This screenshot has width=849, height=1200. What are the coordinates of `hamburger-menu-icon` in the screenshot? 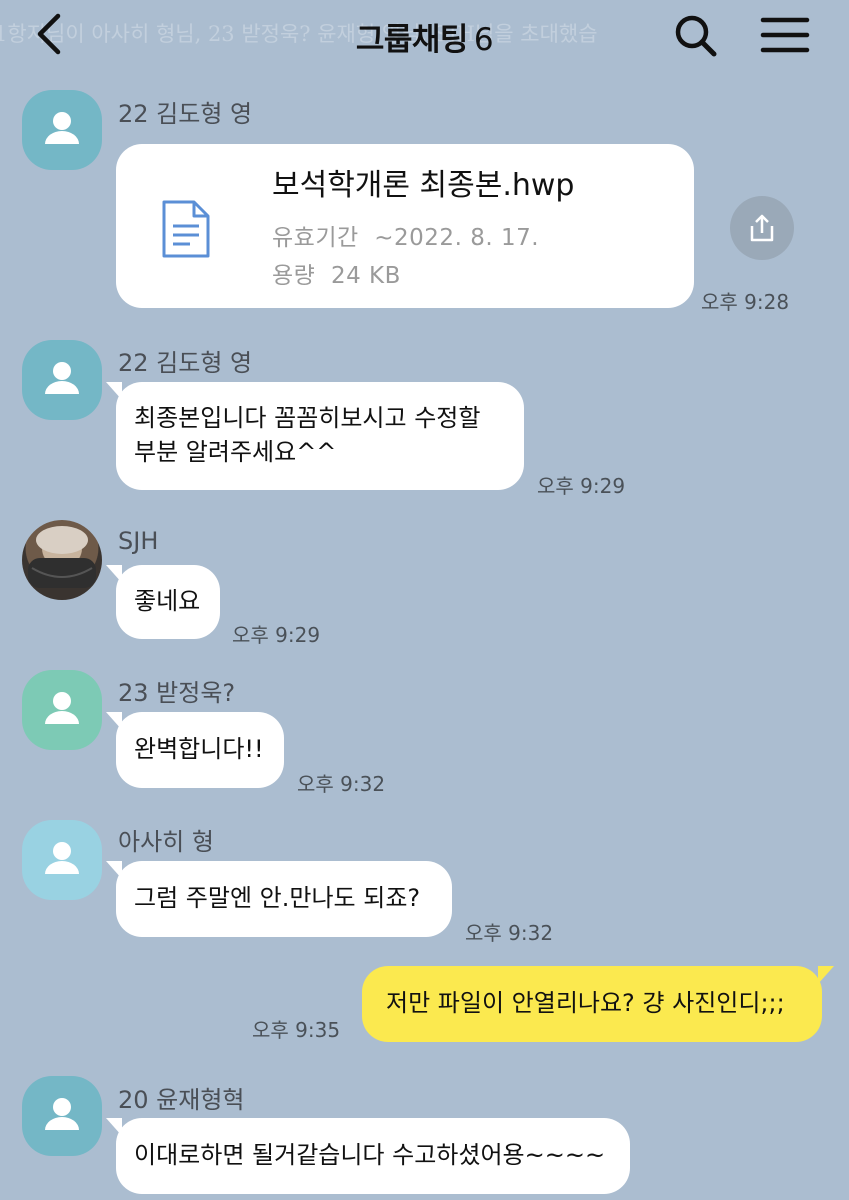 It's located at (785, 35).